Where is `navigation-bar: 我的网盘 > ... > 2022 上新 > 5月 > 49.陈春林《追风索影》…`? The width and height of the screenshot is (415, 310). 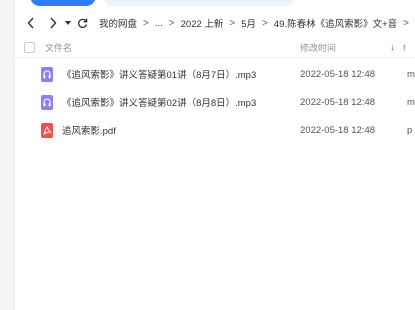
navigation-bar: 我的网盘 > ... > 2022 上新 > 5月 > 49.陈春林《追风索影》… is located at coordinates (215, 23).